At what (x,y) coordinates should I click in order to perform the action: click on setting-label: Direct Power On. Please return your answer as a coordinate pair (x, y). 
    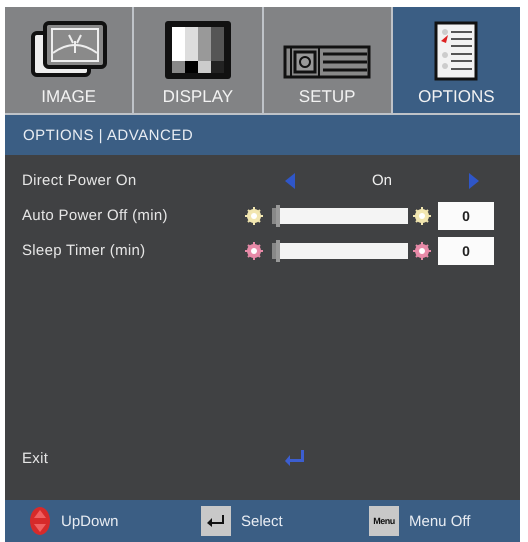
    Looking at the image, I should click on (80, 180).